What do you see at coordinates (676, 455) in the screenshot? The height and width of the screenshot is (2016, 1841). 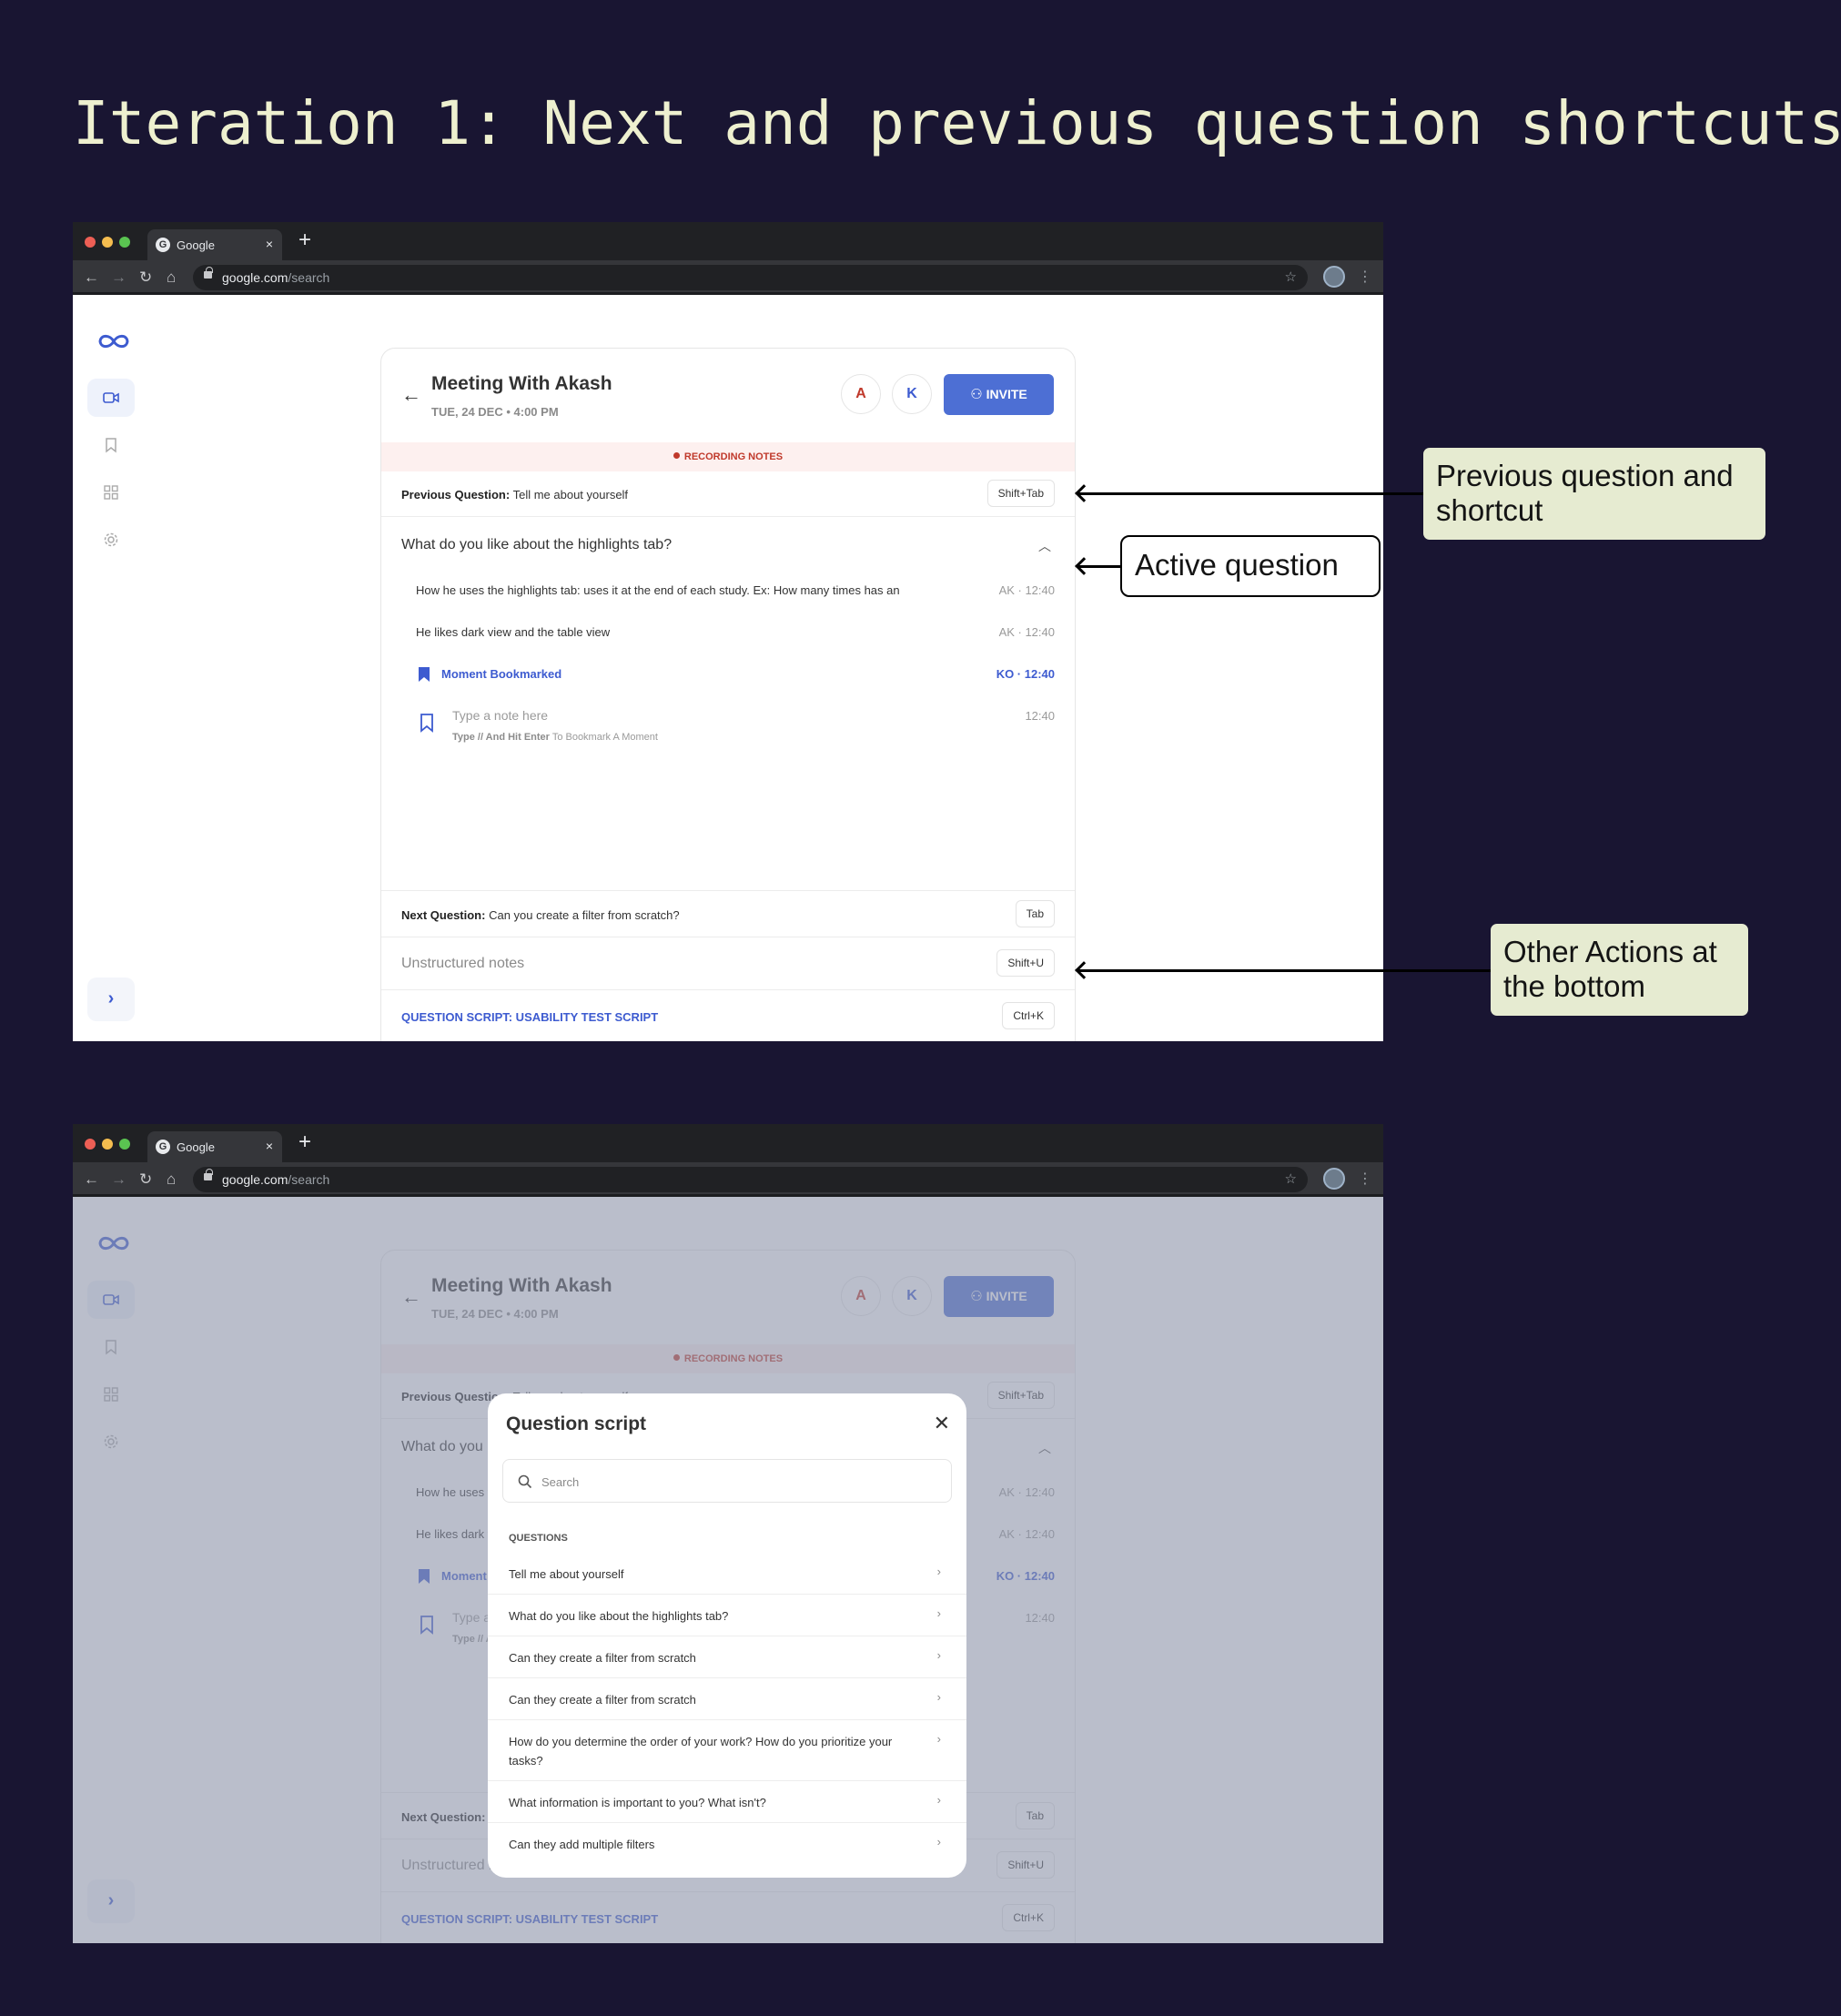 I see `recording-dot-icon` at bounding box center [676, 455].